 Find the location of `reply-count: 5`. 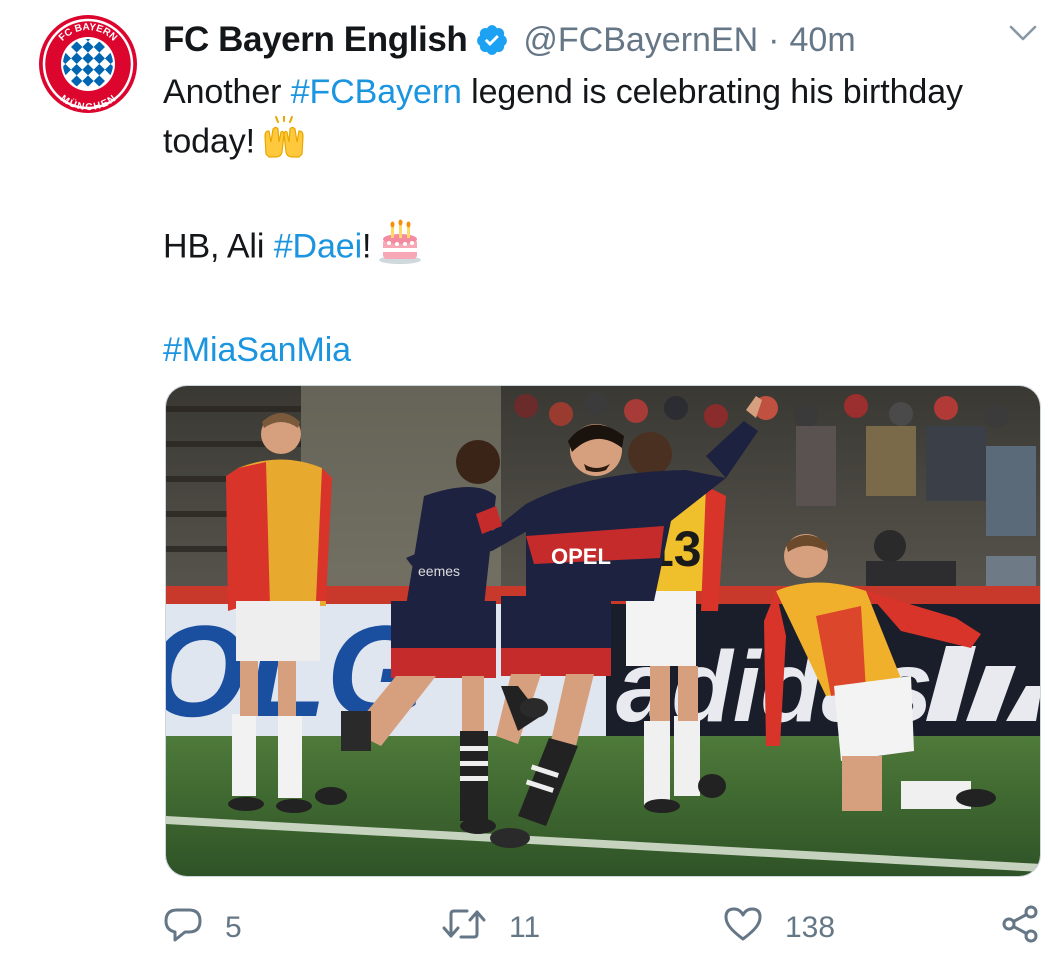

reply-count: 5 is located at coordinates (233, 927).